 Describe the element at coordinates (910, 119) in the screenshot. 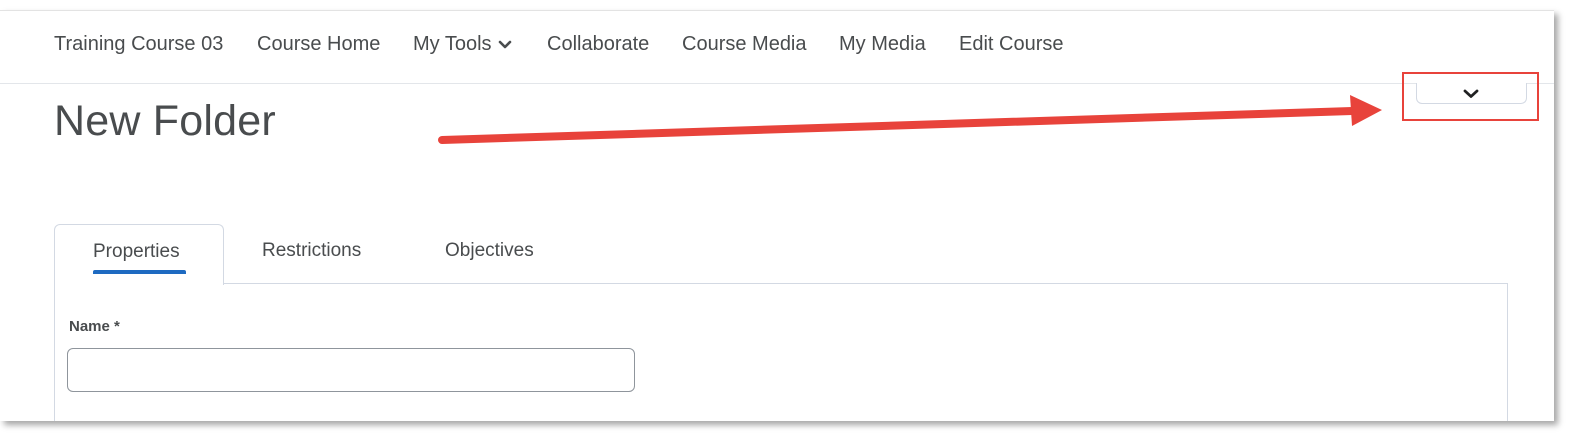

I see `annotation-arrow-icon` at that location.